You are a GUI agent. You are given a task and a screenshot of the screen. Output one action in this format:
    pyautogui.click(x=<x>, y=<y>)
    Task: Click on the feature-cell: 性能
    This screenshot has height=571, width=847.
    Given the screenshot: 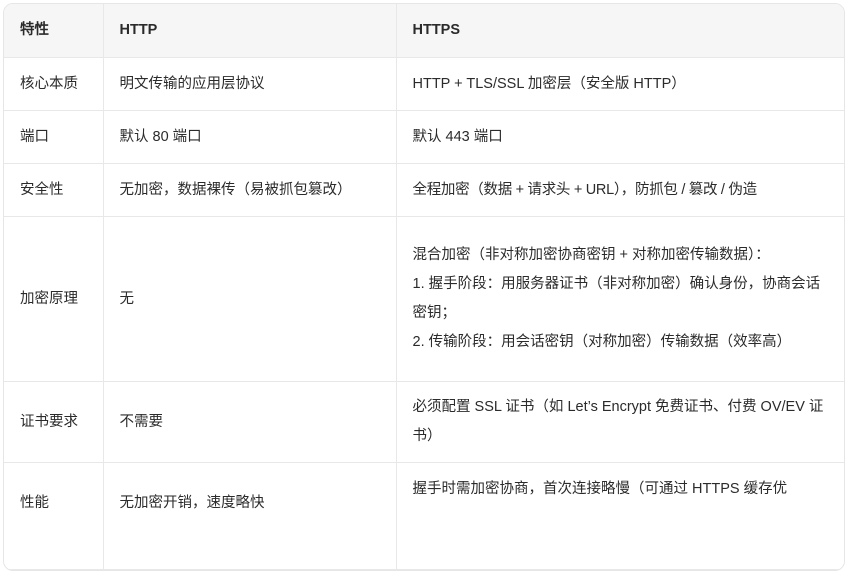 What is the action you would take?
    pyautogui.click(x=54, y=516)
    